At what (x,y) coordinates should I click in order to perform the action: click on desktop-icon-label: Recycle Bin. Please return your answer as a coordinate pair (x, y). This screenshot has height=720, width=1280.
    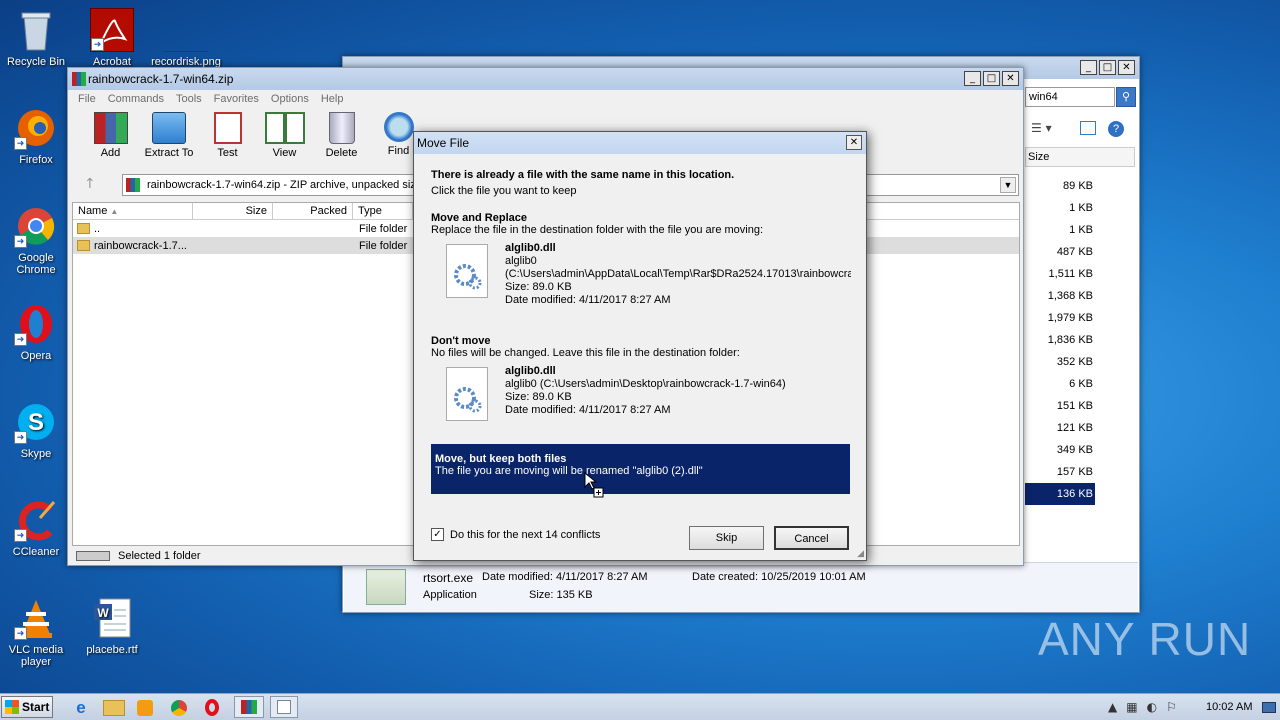
    Looking at the image, I should click on (36, 62).